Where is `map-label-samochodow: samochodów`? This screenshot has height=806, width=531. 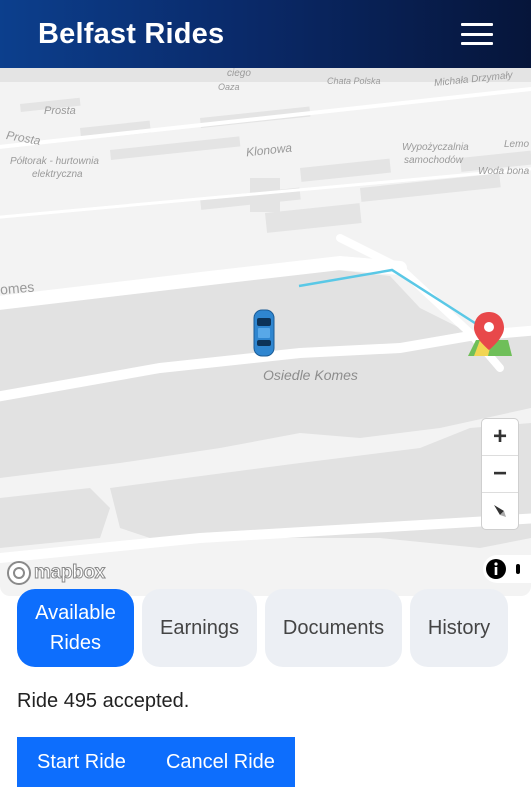
map-label-samochodow: samochodów is located at coordinates (433, 160).